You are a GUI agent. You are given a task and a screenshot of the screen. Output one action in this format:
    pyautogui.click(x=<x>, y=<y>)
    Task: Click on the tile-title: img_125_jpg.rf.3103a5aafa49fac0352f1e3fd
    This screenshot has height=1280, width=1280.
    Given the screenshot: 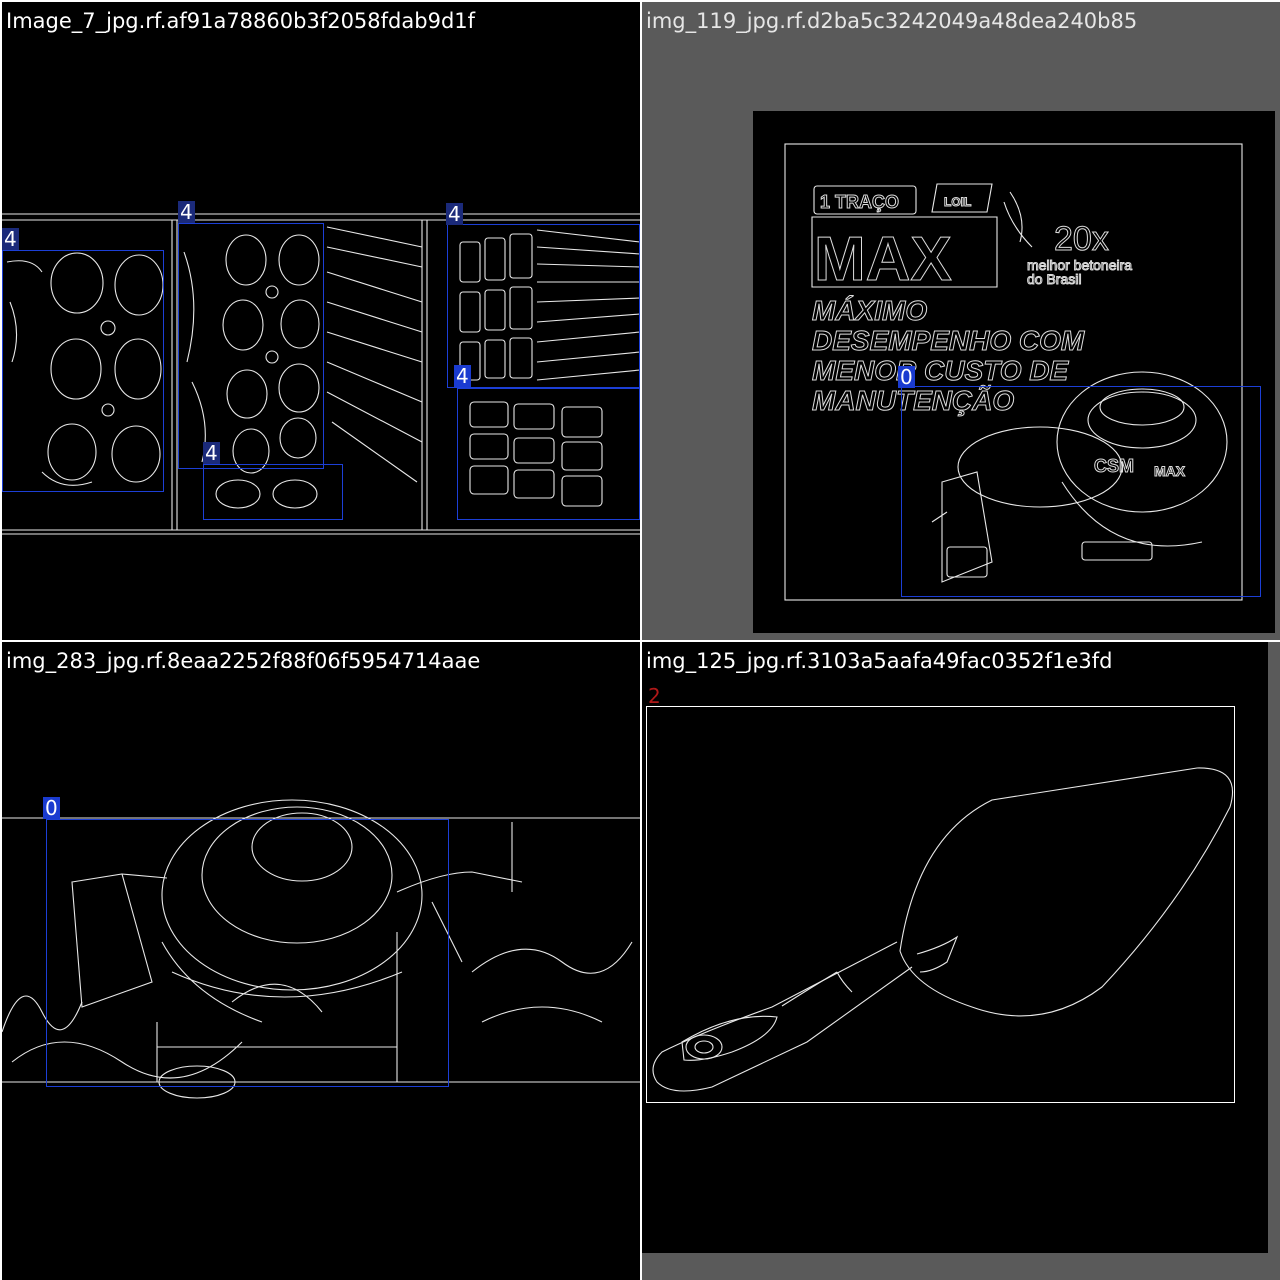 What is the action you would take?
    pyautogui.click(x=879, y=661)
    